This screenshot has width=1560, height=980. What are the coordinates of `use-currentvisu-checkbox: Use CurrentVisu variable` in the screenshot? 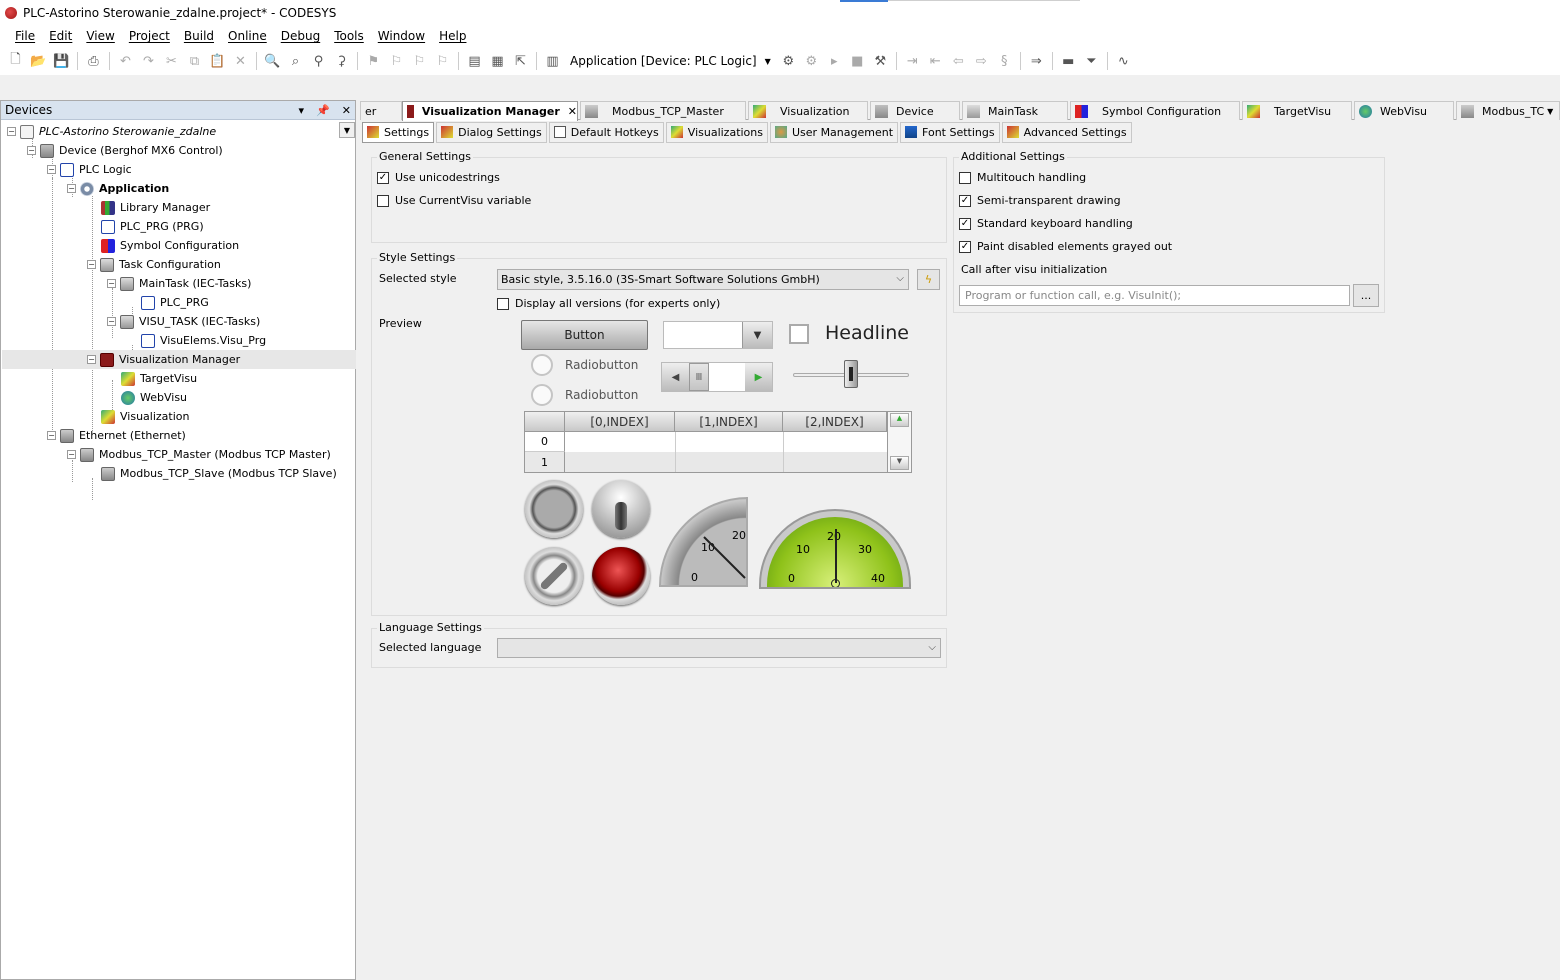 It's located at (454, 200).